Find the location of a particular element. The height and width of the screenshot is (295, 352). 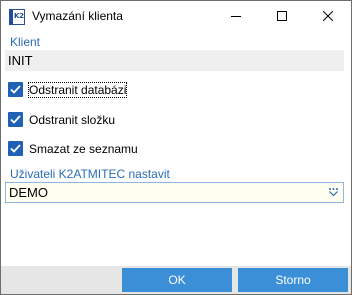

maximize-button is located at coordinates (282, 16).